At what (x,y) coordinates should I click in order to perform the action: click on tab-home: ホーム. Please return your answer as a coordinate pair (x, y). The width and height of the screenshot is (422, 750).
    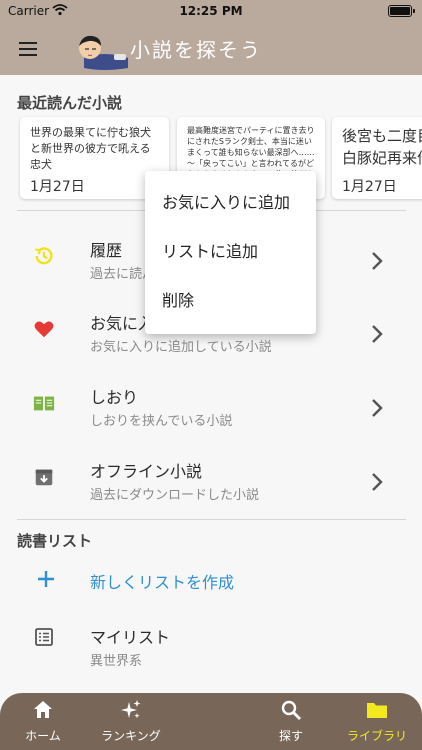
    Looking at the image, I should click on (43, 721).